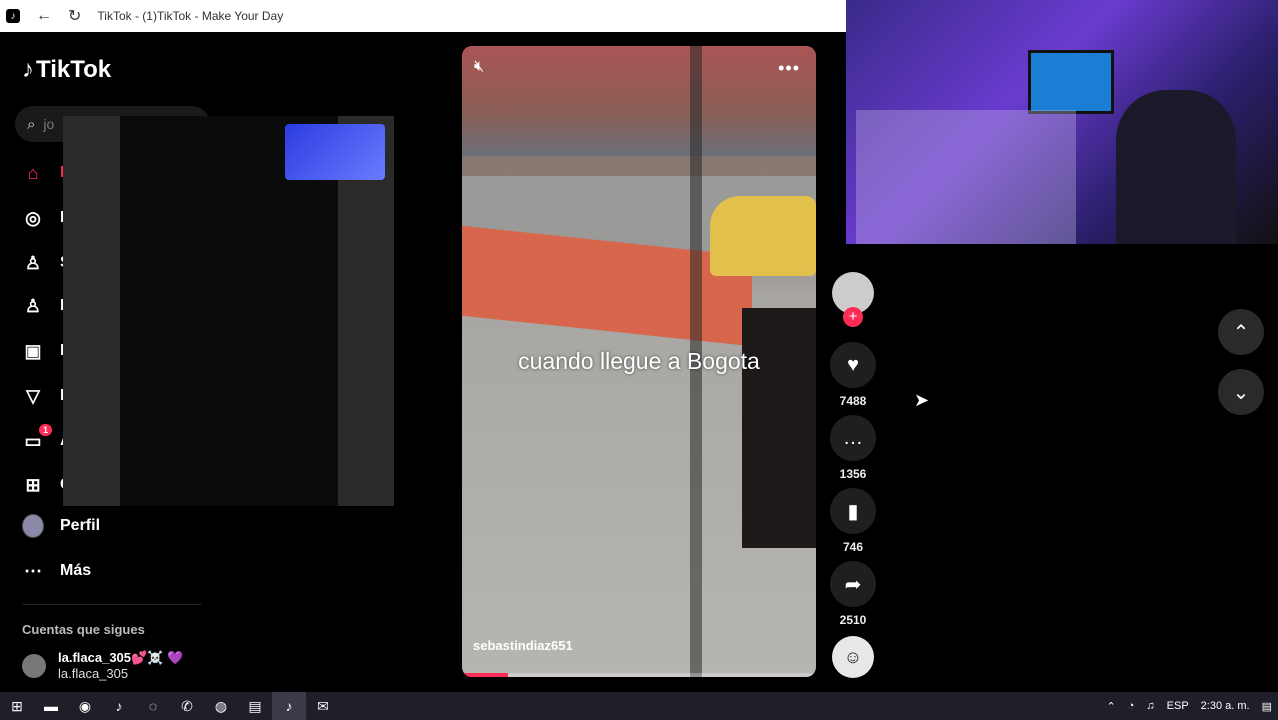  Describe the element at coordinates (853, 657) in the screenshot. I see `music-disc-avatar: ☺` at that location.